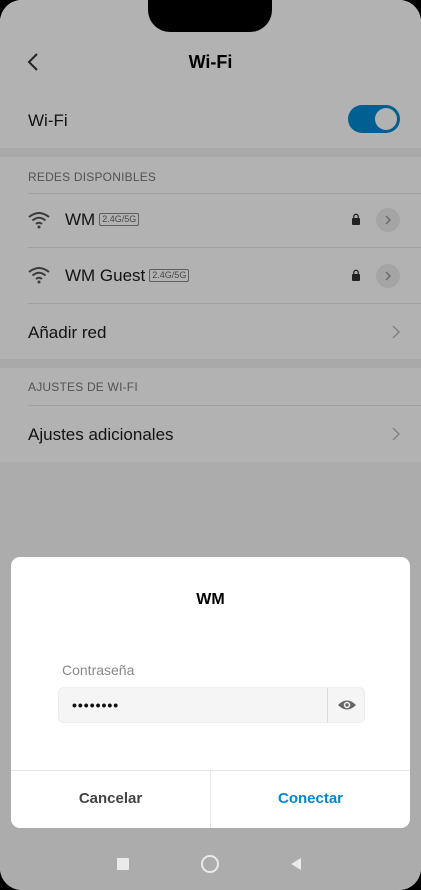 This screenshot has width=421, height=890. What do you see at coordinates (310, 799) in the screenshot?
I see `connect-button: Conectar` at bounding box center [310, 799].